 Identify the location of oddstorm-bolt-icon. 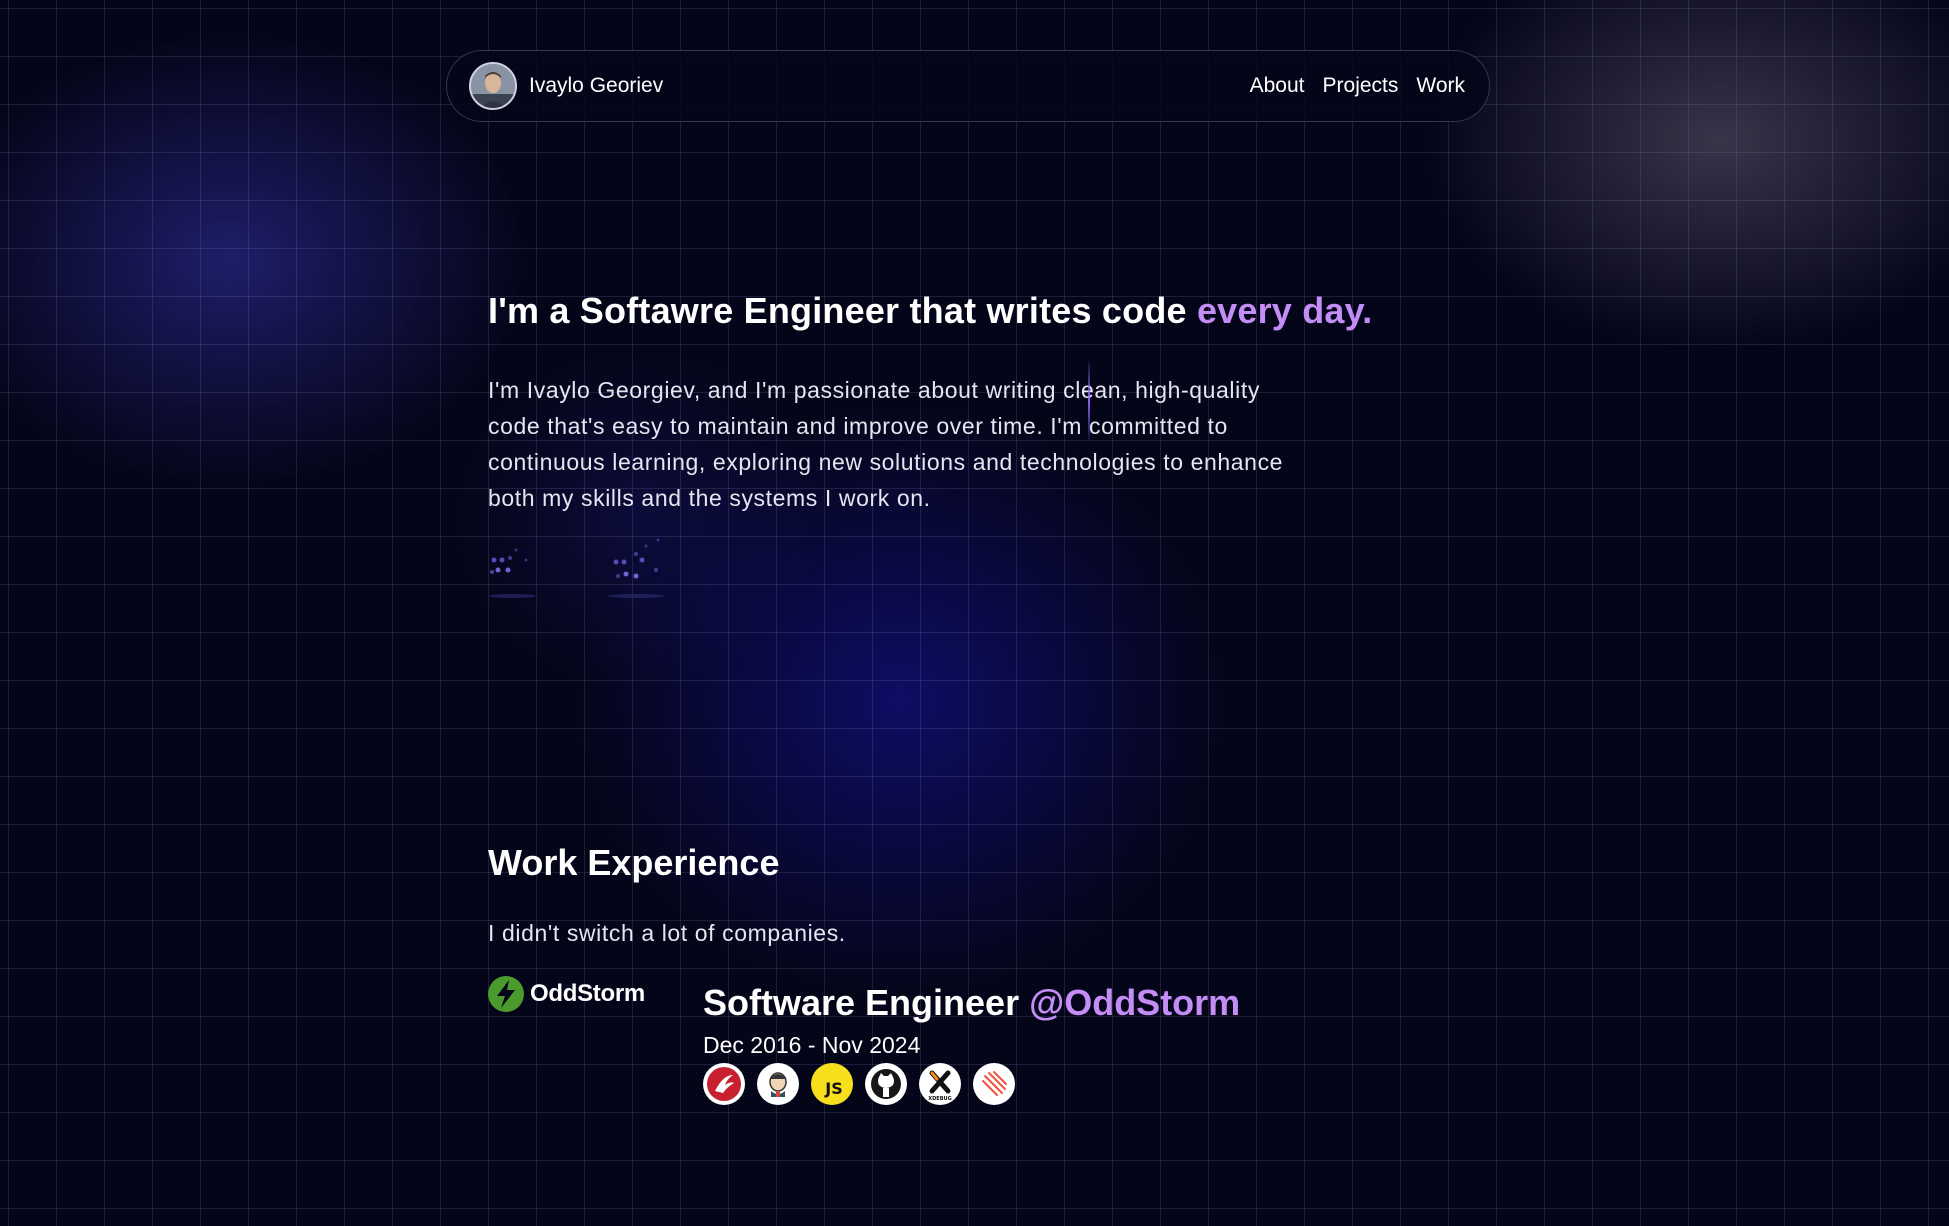
(506, 994).